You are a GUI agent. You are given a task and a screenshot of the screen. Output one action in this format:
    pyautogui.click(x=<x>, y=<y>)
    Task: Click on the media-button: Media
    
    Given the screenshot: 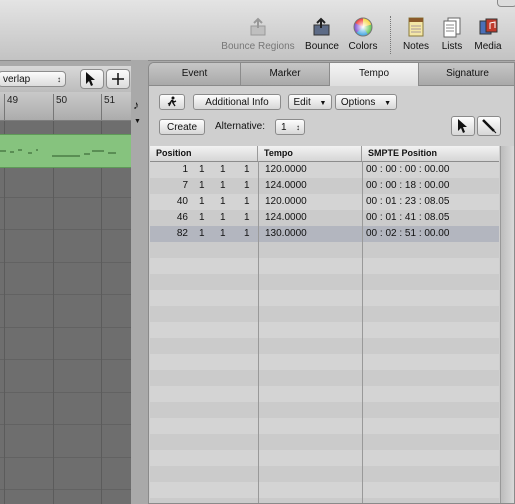 What is the action you would take?
    pyautogui.click(x=488, y=34)
    